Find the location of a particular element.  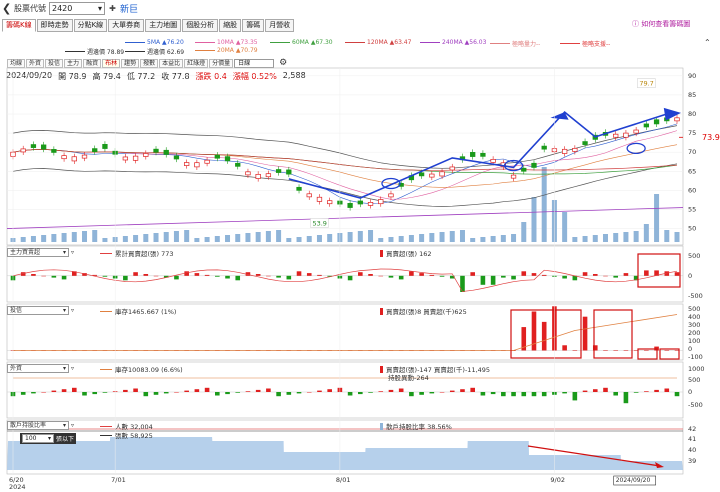

foreign-select: 外資 ▾ is located at coordinates (38, 368).